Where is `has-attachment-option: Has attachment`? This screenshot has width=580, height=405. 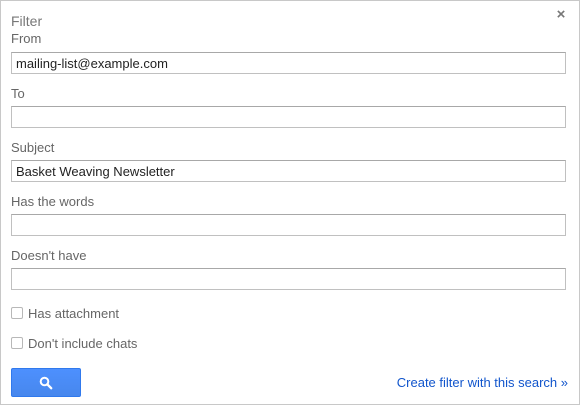 has-attachment-option: Has attachment is located at coordinates (65, 313).